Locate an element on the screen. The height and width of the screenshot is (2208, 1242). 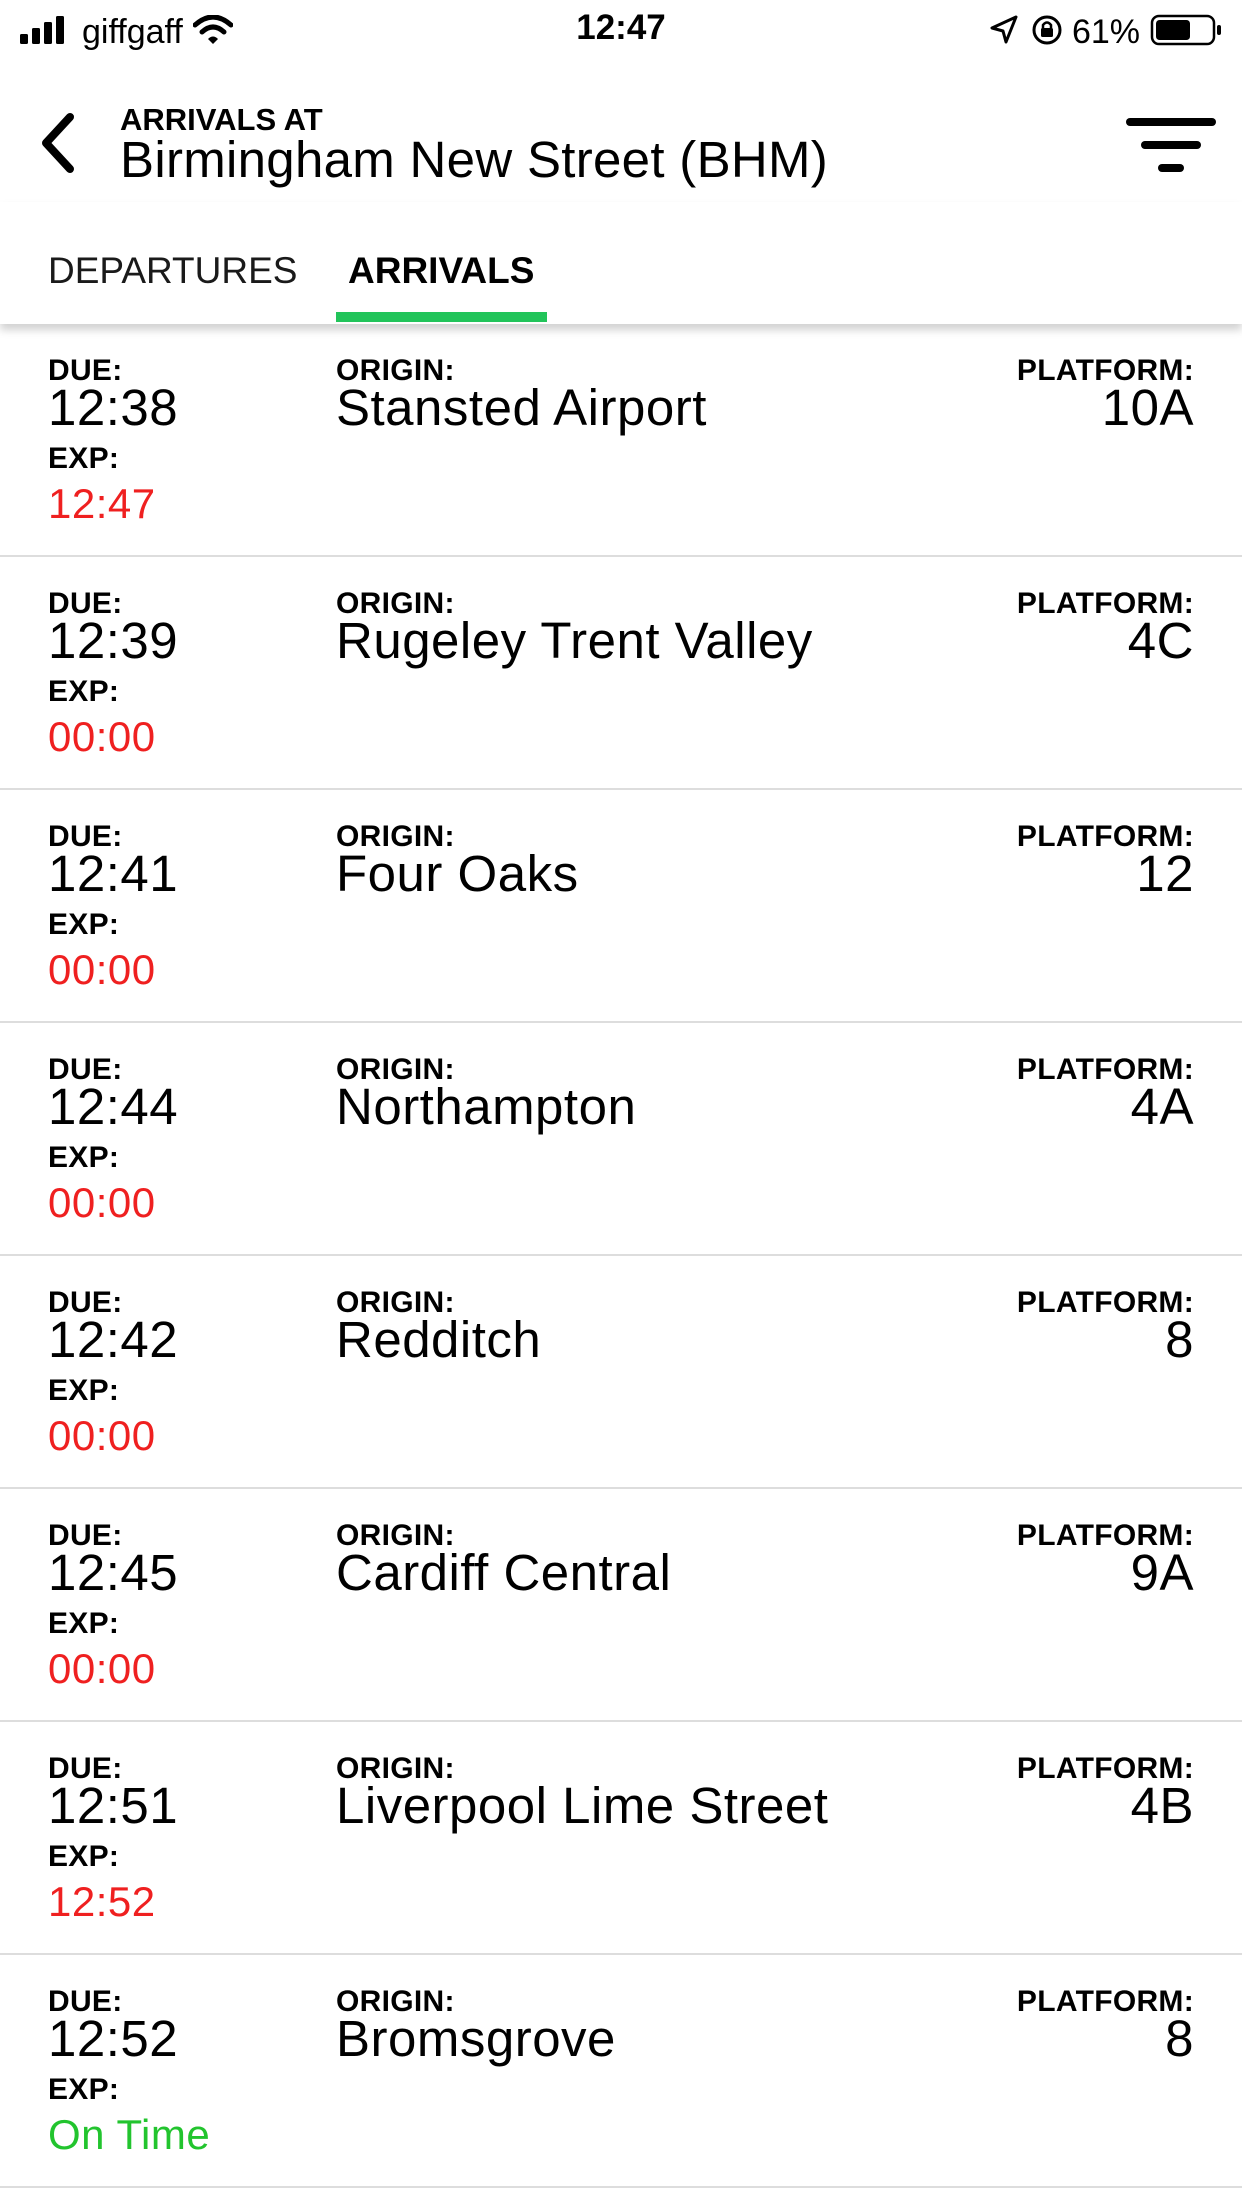
battery-percent: 61% is located at coordinates (1105, 31).